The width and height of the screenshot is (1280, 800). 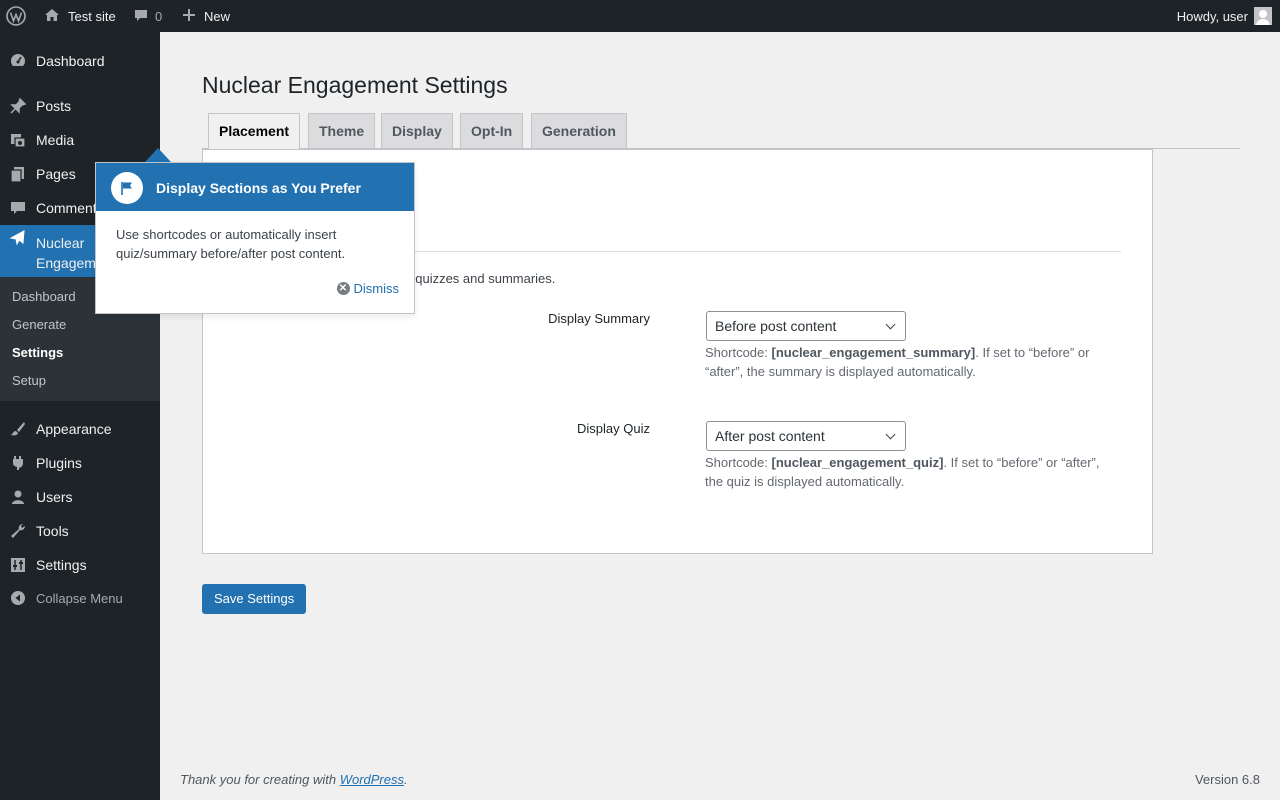 I want to click on footer-thanks: Thank you for creating with WordPress., so click(x=294, y=779).